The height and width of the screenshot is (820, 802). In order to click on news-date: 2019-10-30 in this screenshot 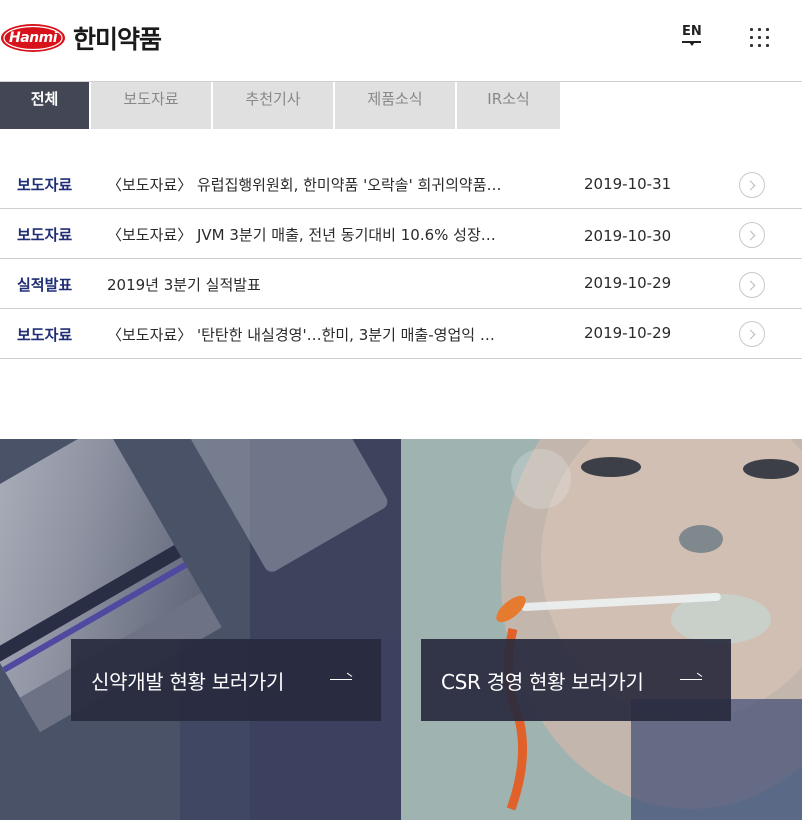, I will do `click(628, 236)`.